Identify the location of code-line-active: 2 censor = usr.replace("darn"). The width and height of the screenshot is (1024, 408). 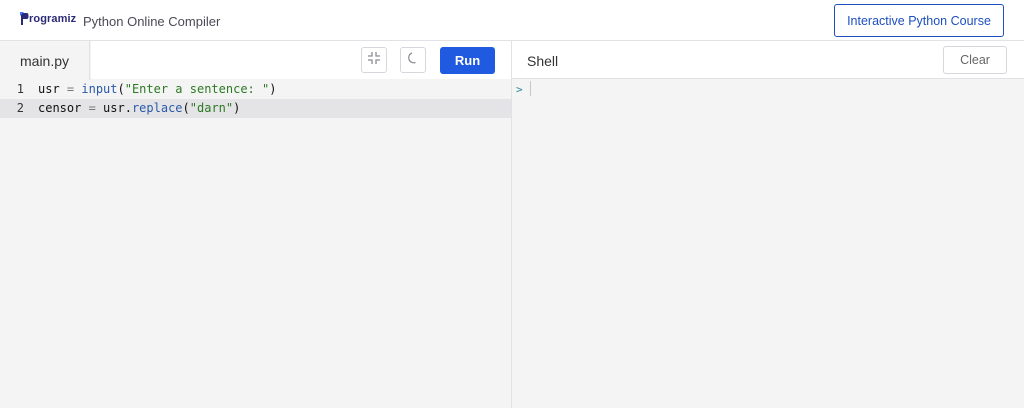
(255, 108).